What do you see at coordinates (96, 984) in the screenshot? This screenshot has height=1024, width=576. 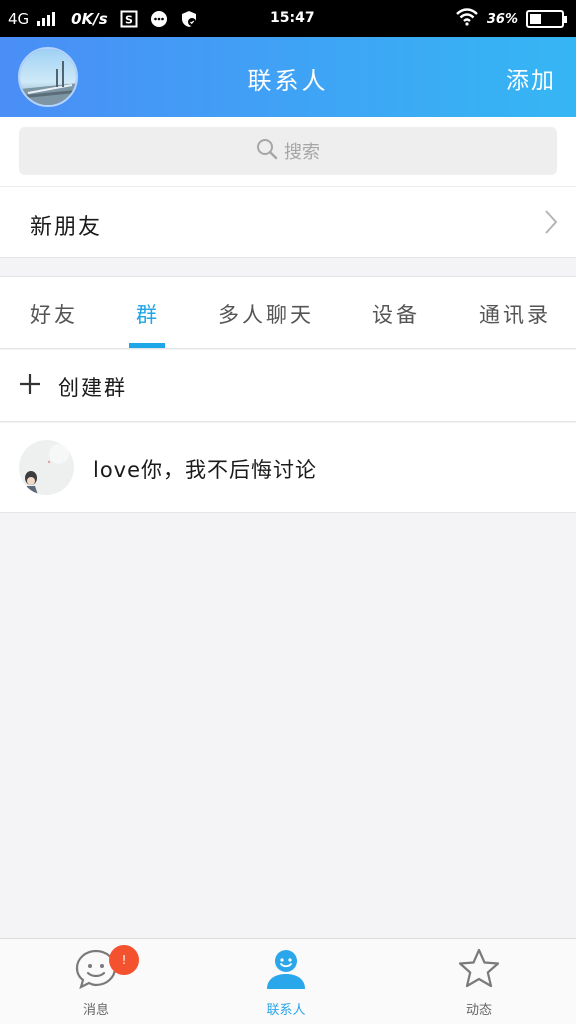 I see `nav-messages: ! 消息` at bounding box center [96, 984].